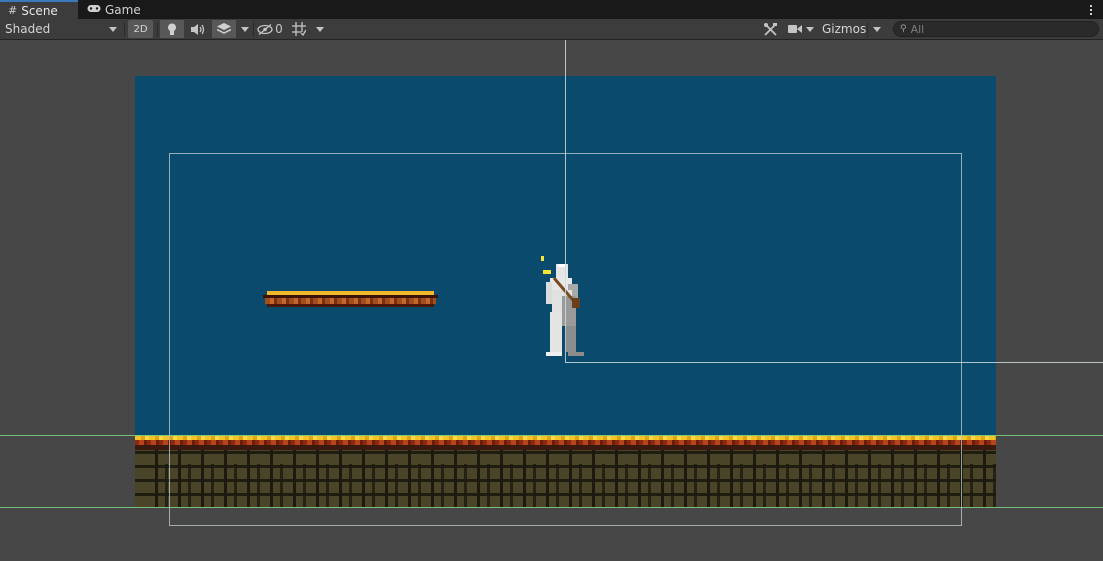 The height and width of the screenshot is (561, 1103). I want to click on tab-scene-label: Scene, so click(39, 10).